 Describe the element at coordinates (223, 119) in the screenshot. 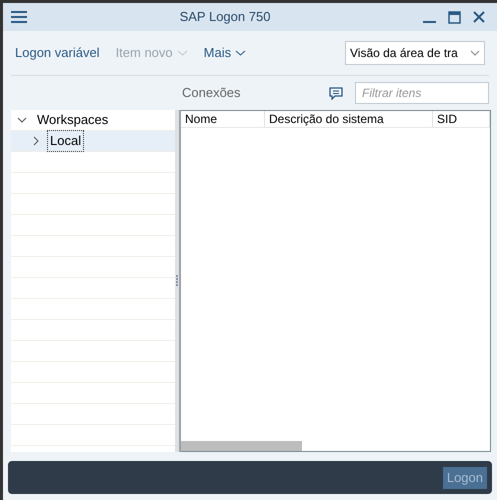

I see `column-header: Nome` at that location.